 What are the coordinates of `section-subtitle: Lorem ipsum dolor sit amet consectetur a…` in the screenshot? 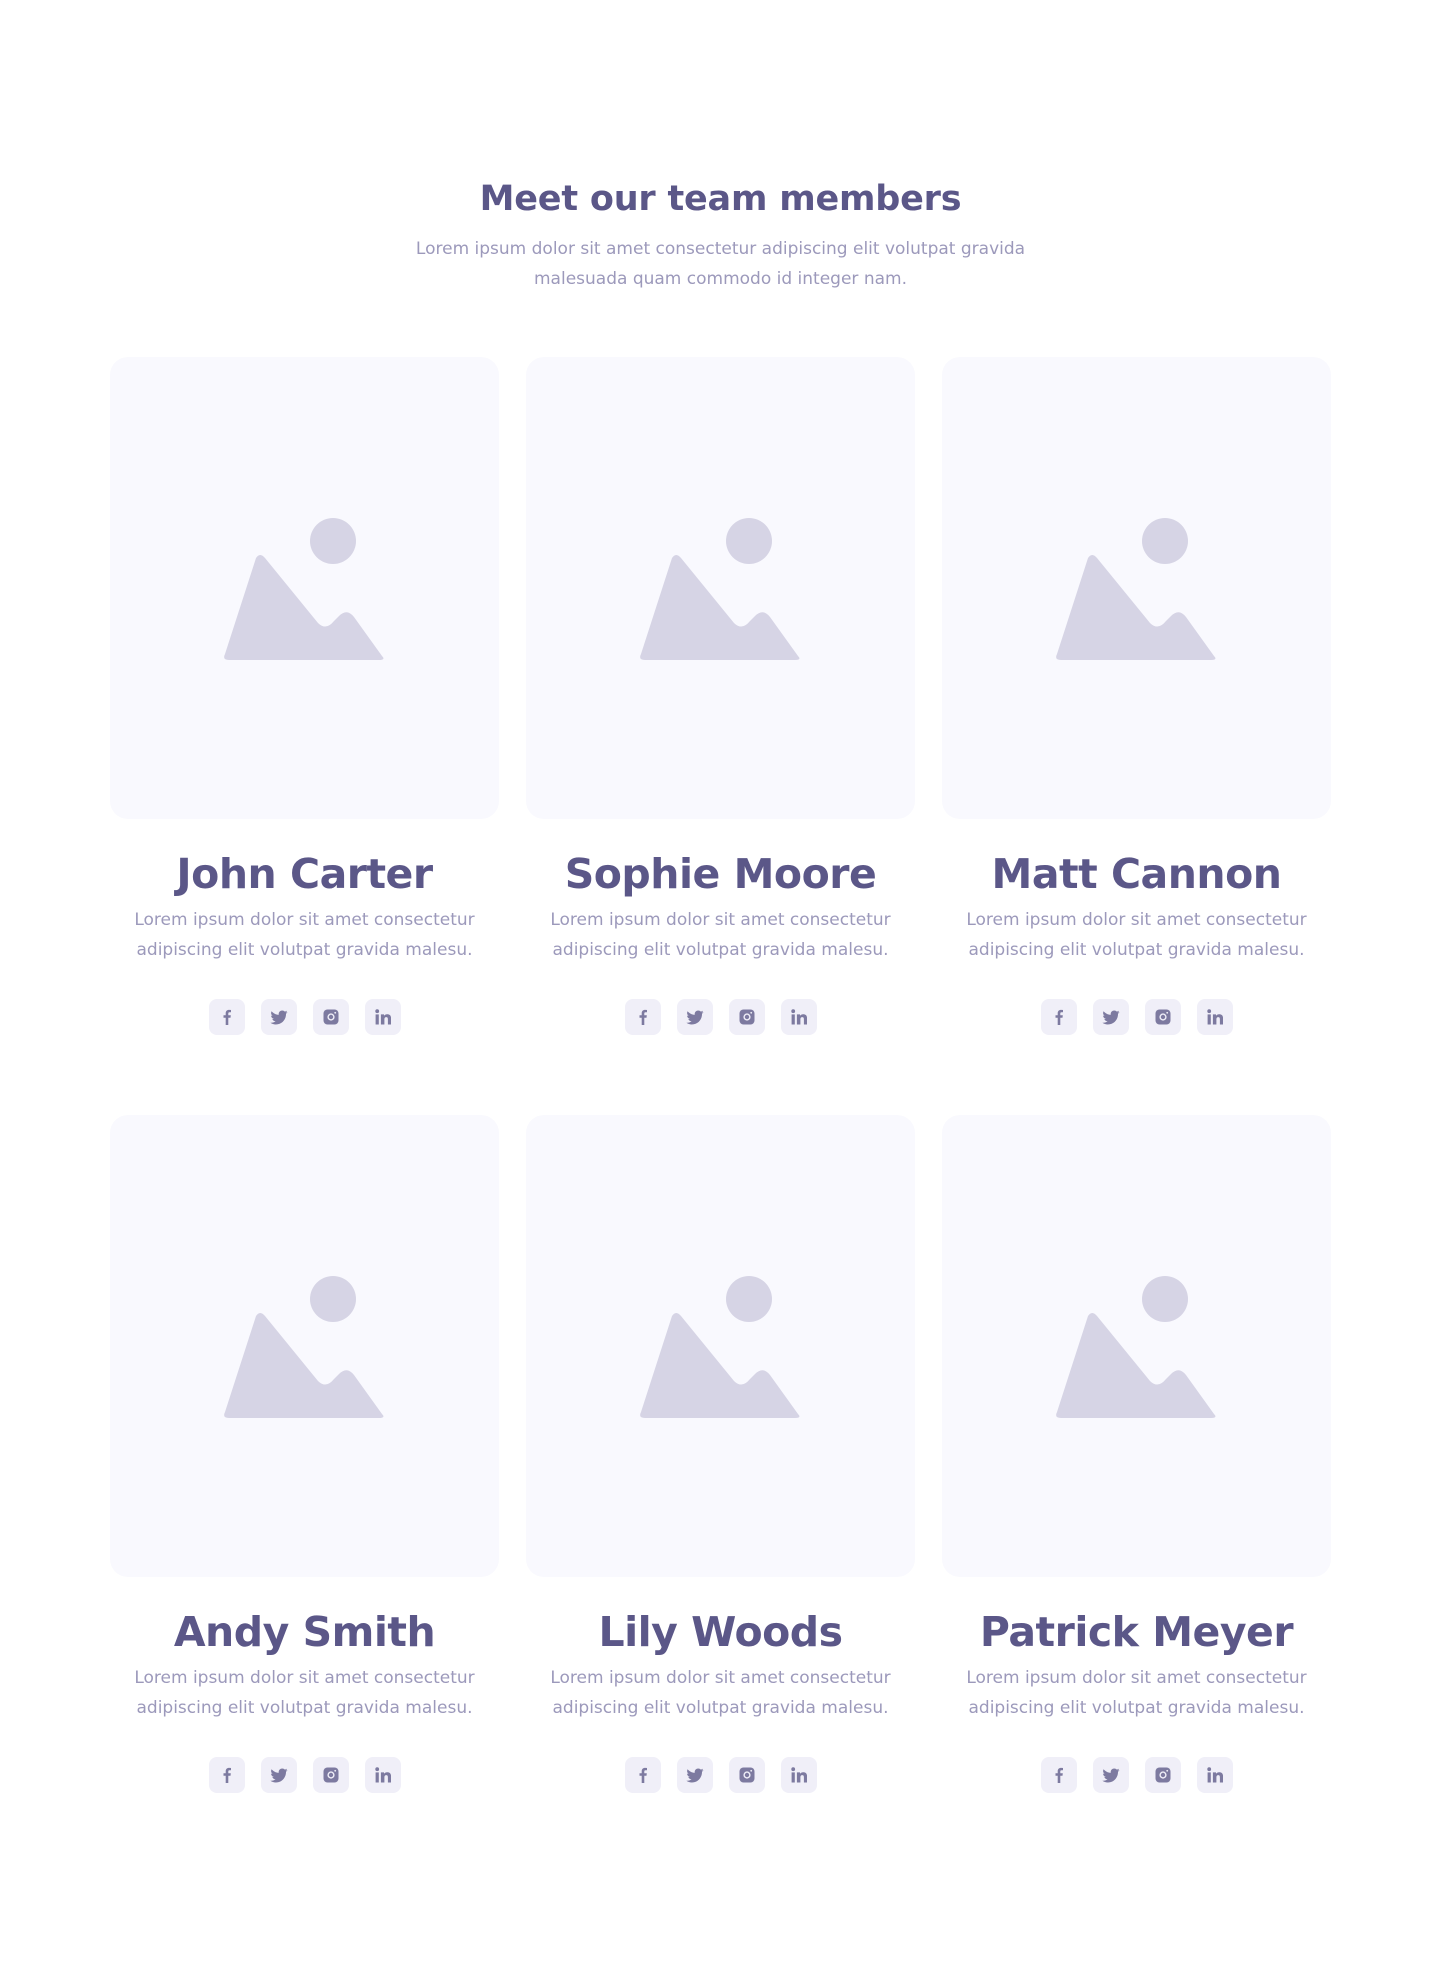 It's located at (720, 264).